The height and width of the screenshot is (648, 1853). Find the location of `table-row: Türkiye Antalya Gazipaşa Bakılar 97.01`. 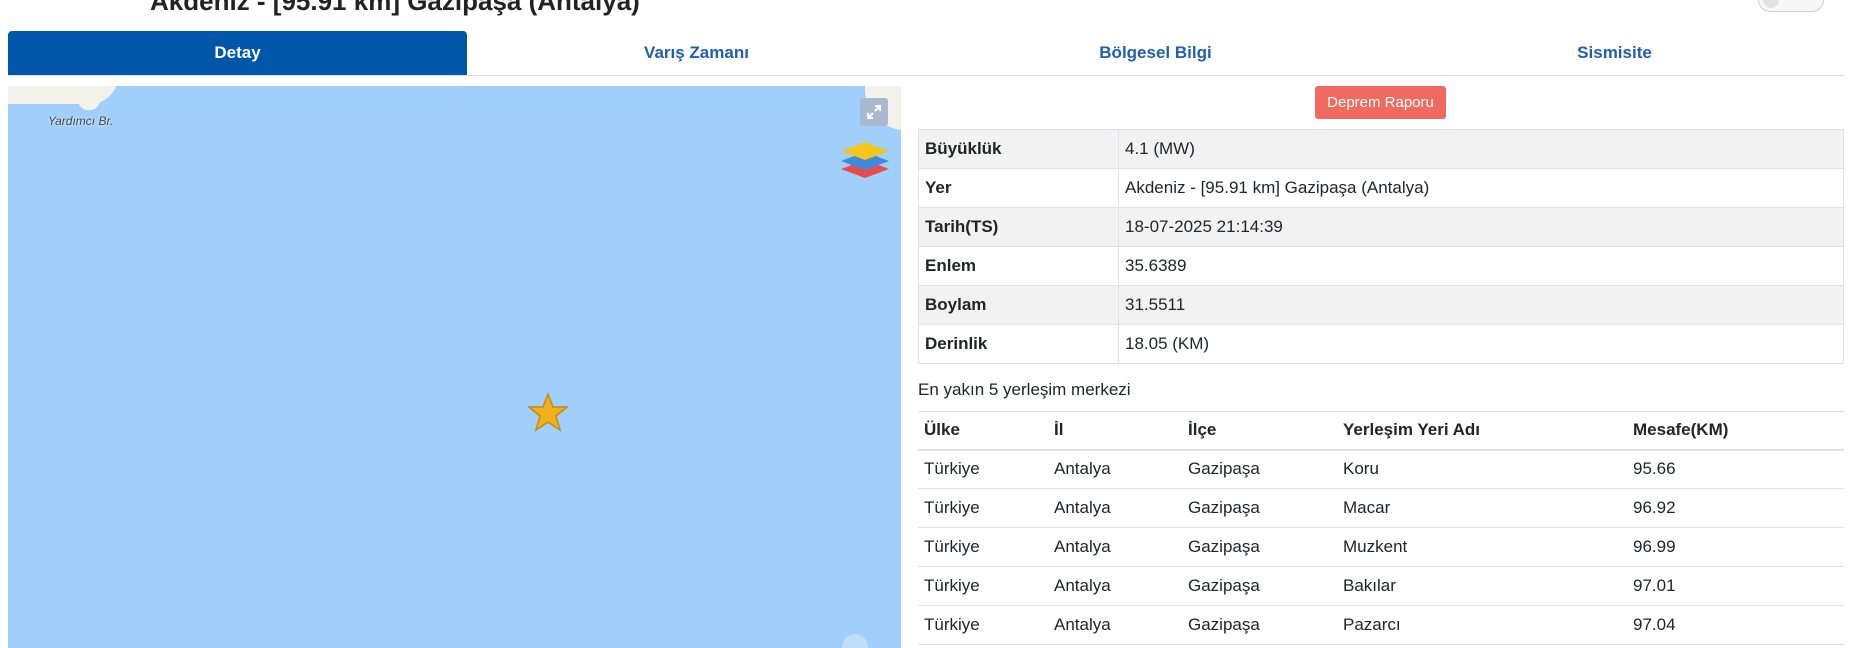

table-row: Türkiye Antalya Gazipaşa Bakılar 97.01 is located at coordinates (1381, 586).